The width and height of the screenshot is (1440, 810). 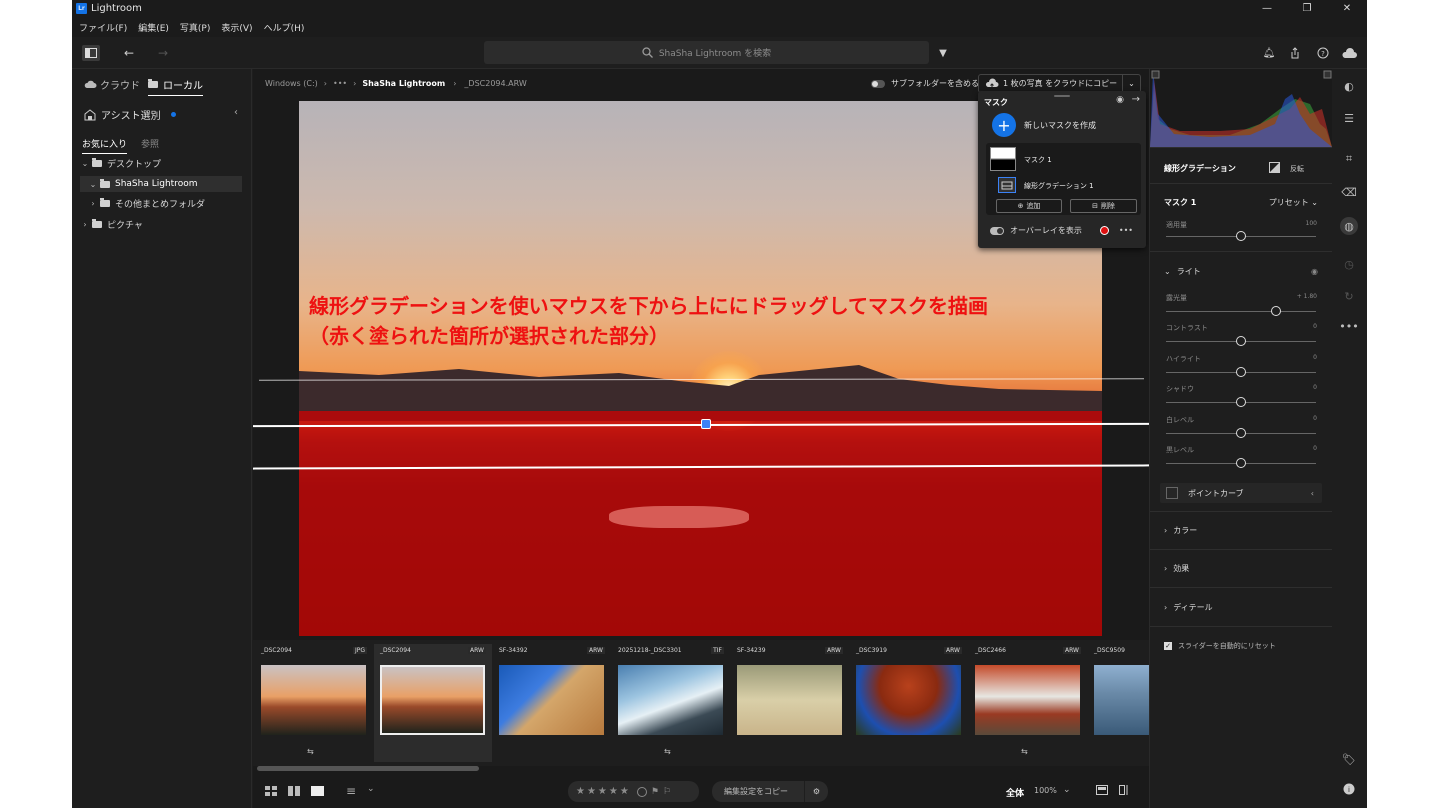 I want to click on point-curve-row: ポイントカーブ ‹, so click(x=1241, y=493).